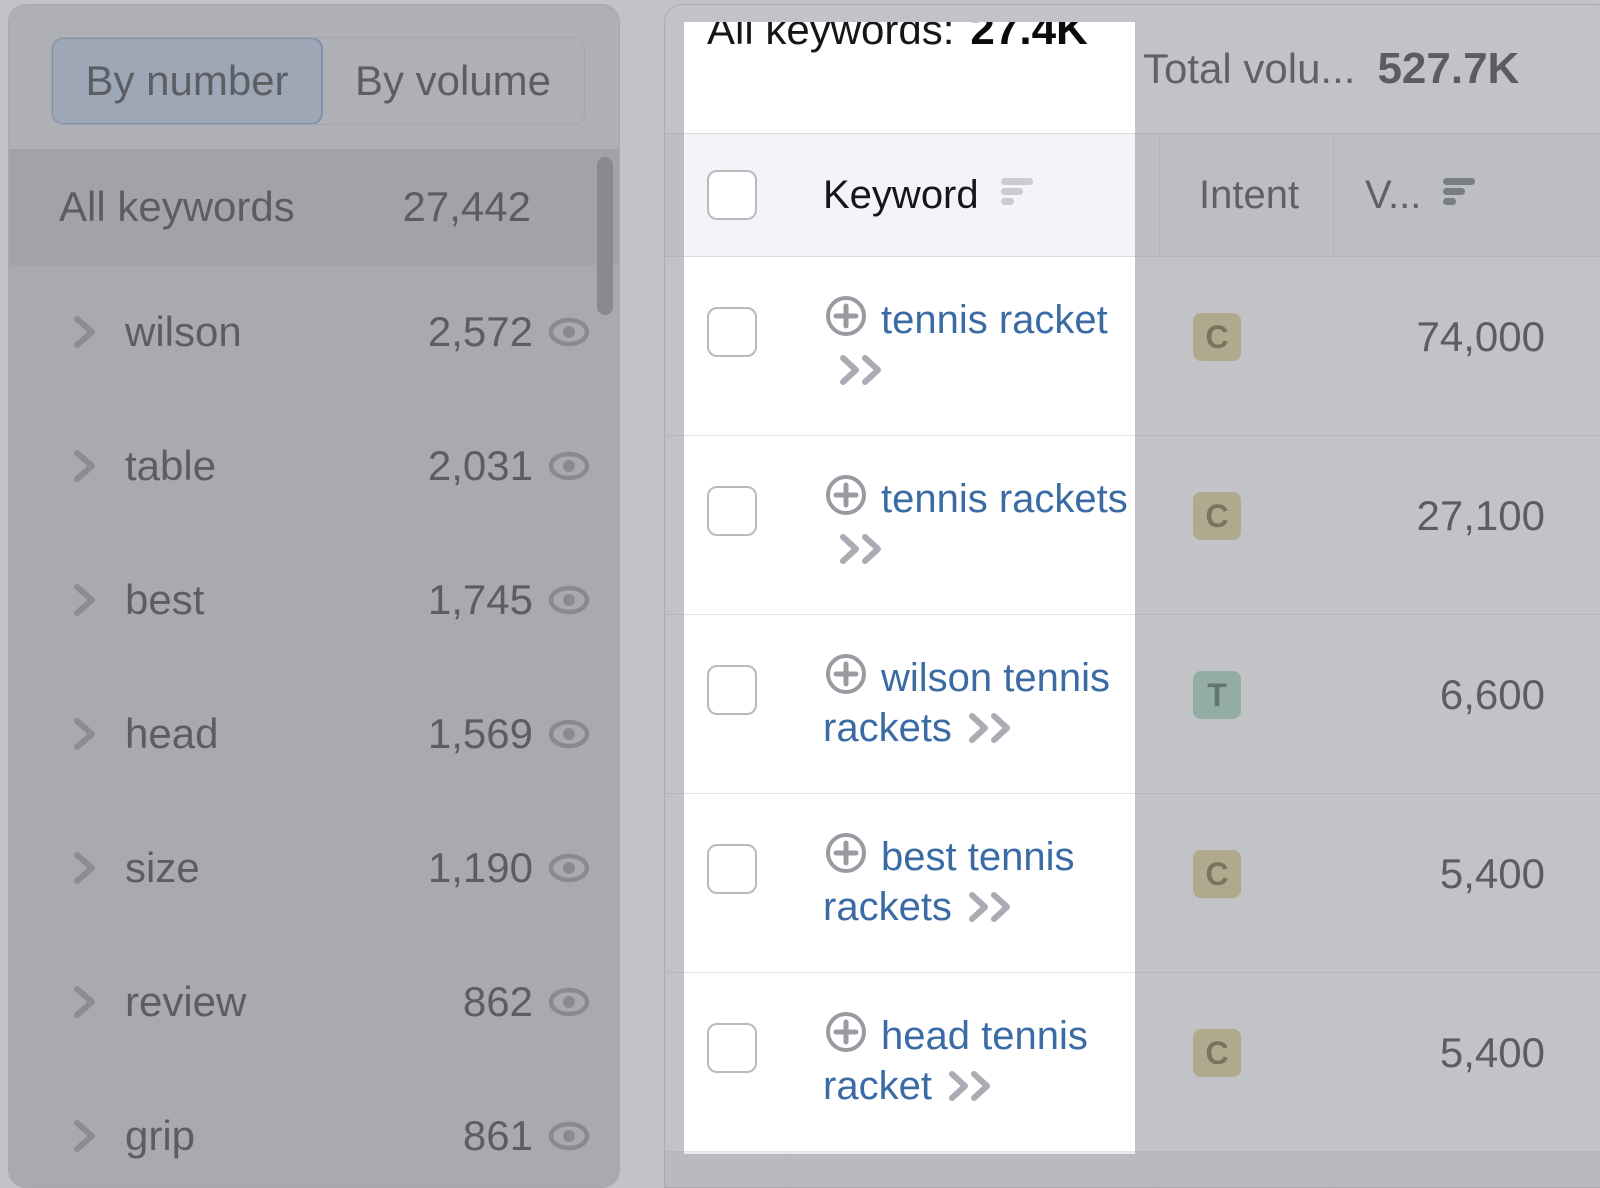 The height and width of the screenshot is (1188, 1600). I want to click on sort-icon, so click(1017, 195).